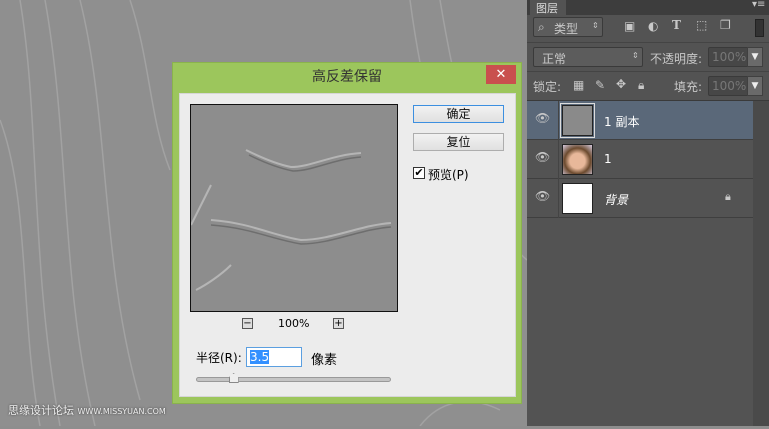 This screenshot has width=769, height=429. Describe the element at coordinates (293, 378) in the screenshot. I see `radius-slider` at that location.